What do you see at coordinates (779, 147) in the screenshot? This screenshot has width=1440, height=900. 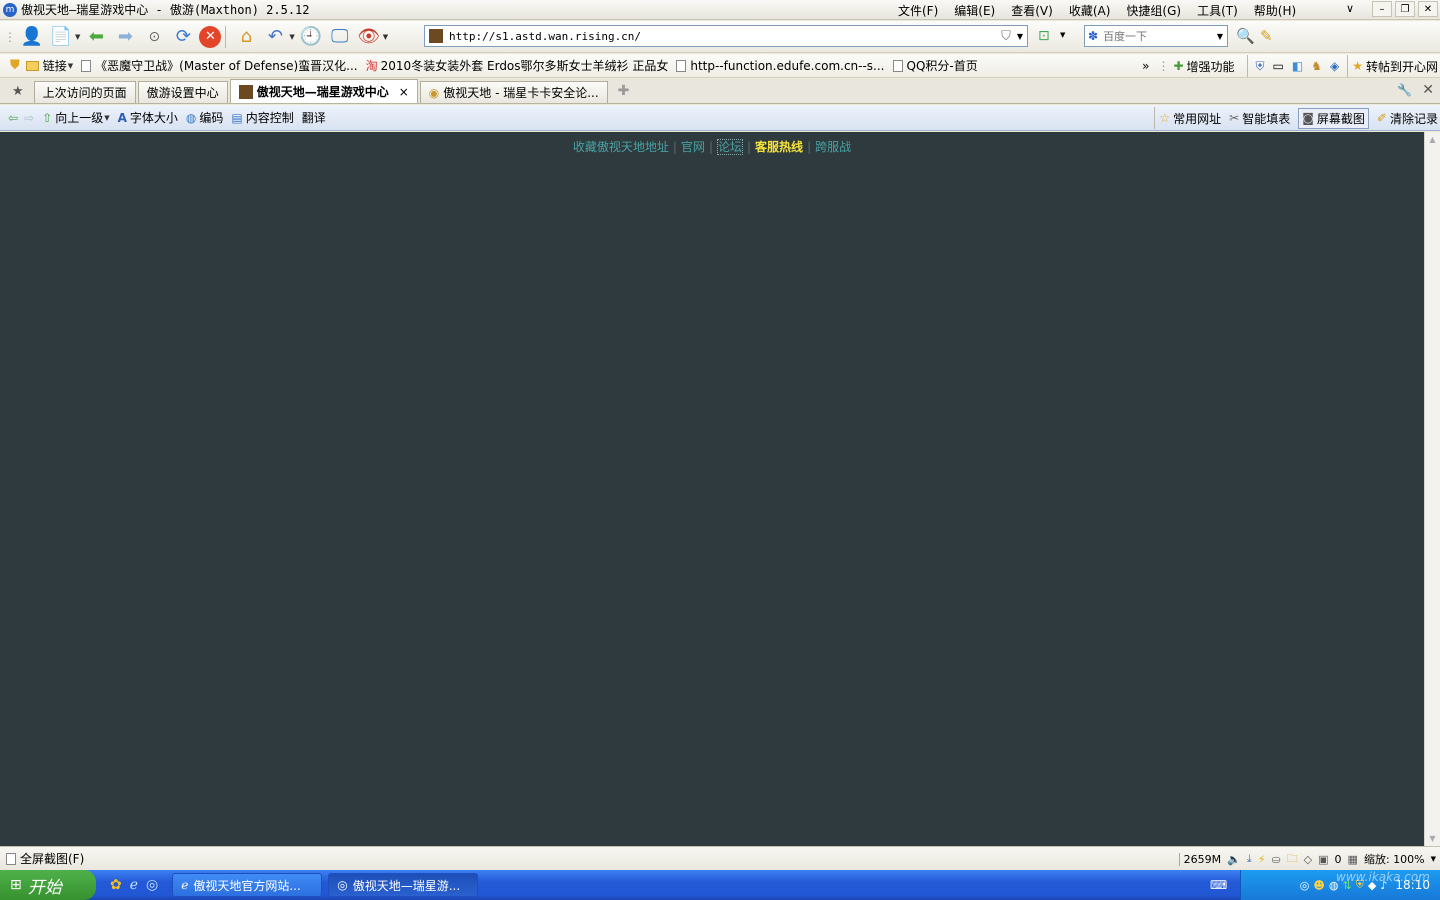 I see `hotline-link: 客服热线` at bounding box center [779, 147].